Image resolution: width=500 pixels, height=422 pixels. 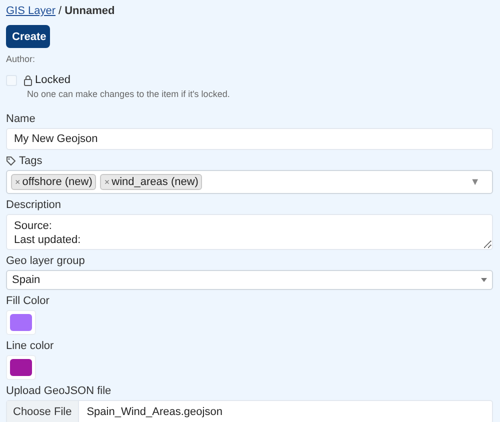 I want to click on tag-label: wind_areas (new), so click(x=155, y=182).